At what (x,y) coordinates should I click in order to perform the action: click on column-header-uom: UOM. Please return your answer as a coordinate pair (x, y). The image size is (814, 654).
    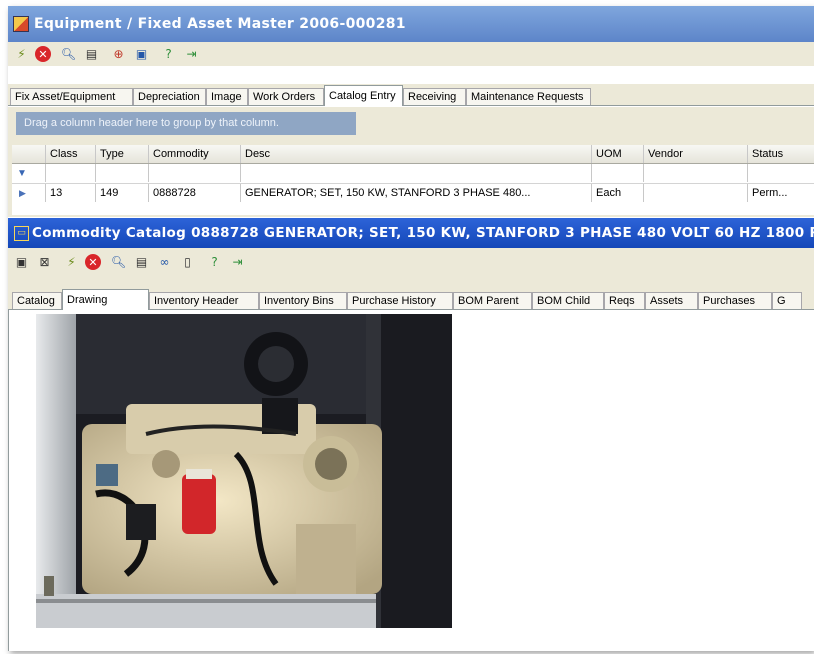
    Looking at the image, I should click on (618, 154).